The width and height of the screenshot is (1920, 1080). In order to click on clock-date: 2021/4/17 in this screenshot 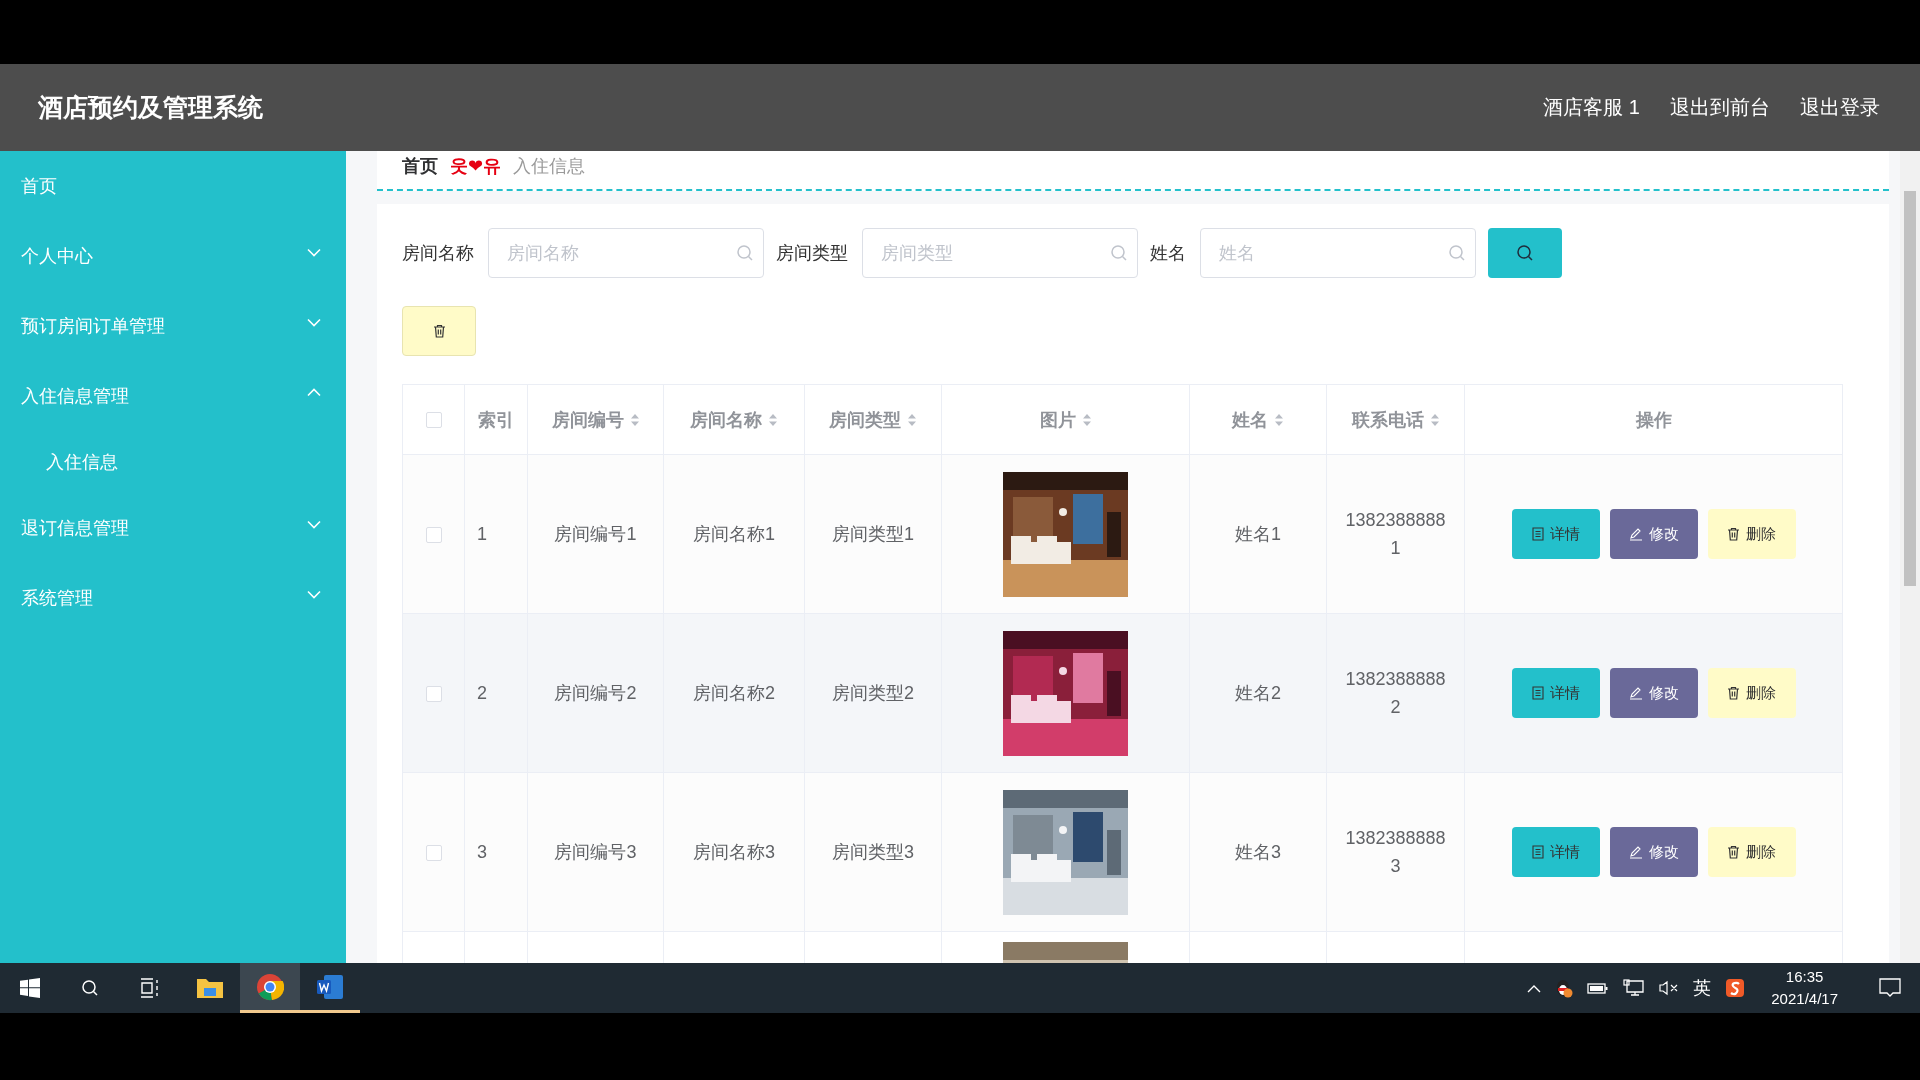, I will do `click(1804, 999)`.